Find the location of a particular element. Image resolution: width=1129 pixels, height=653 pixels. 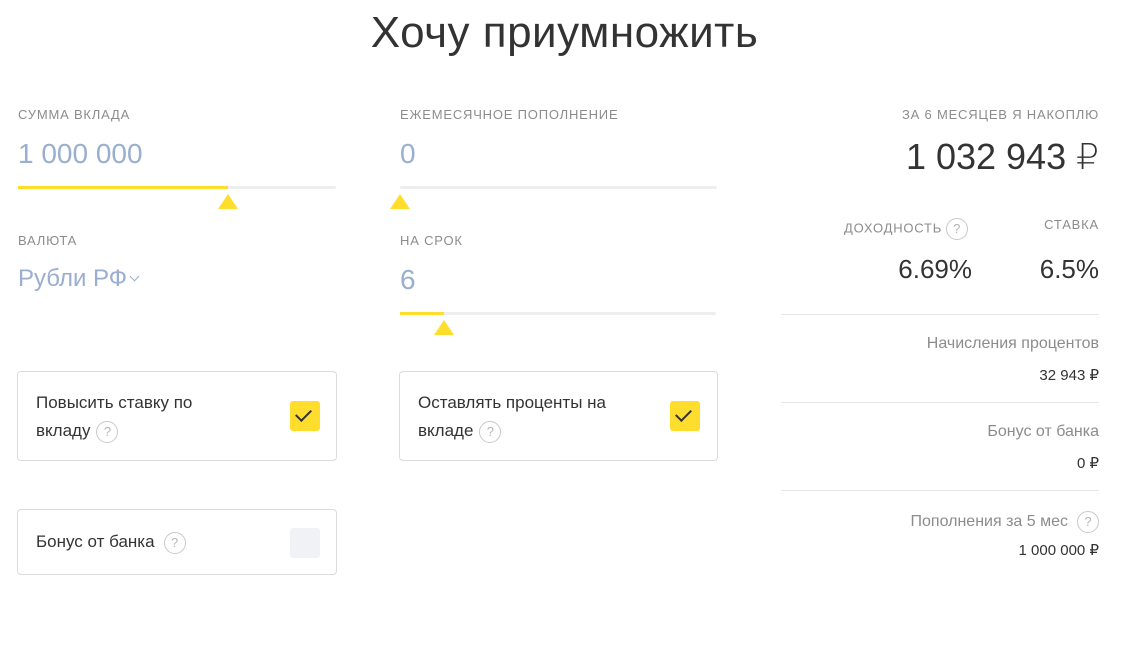

interest-label: Начисления процентов is located at coordinates (1012, 343).